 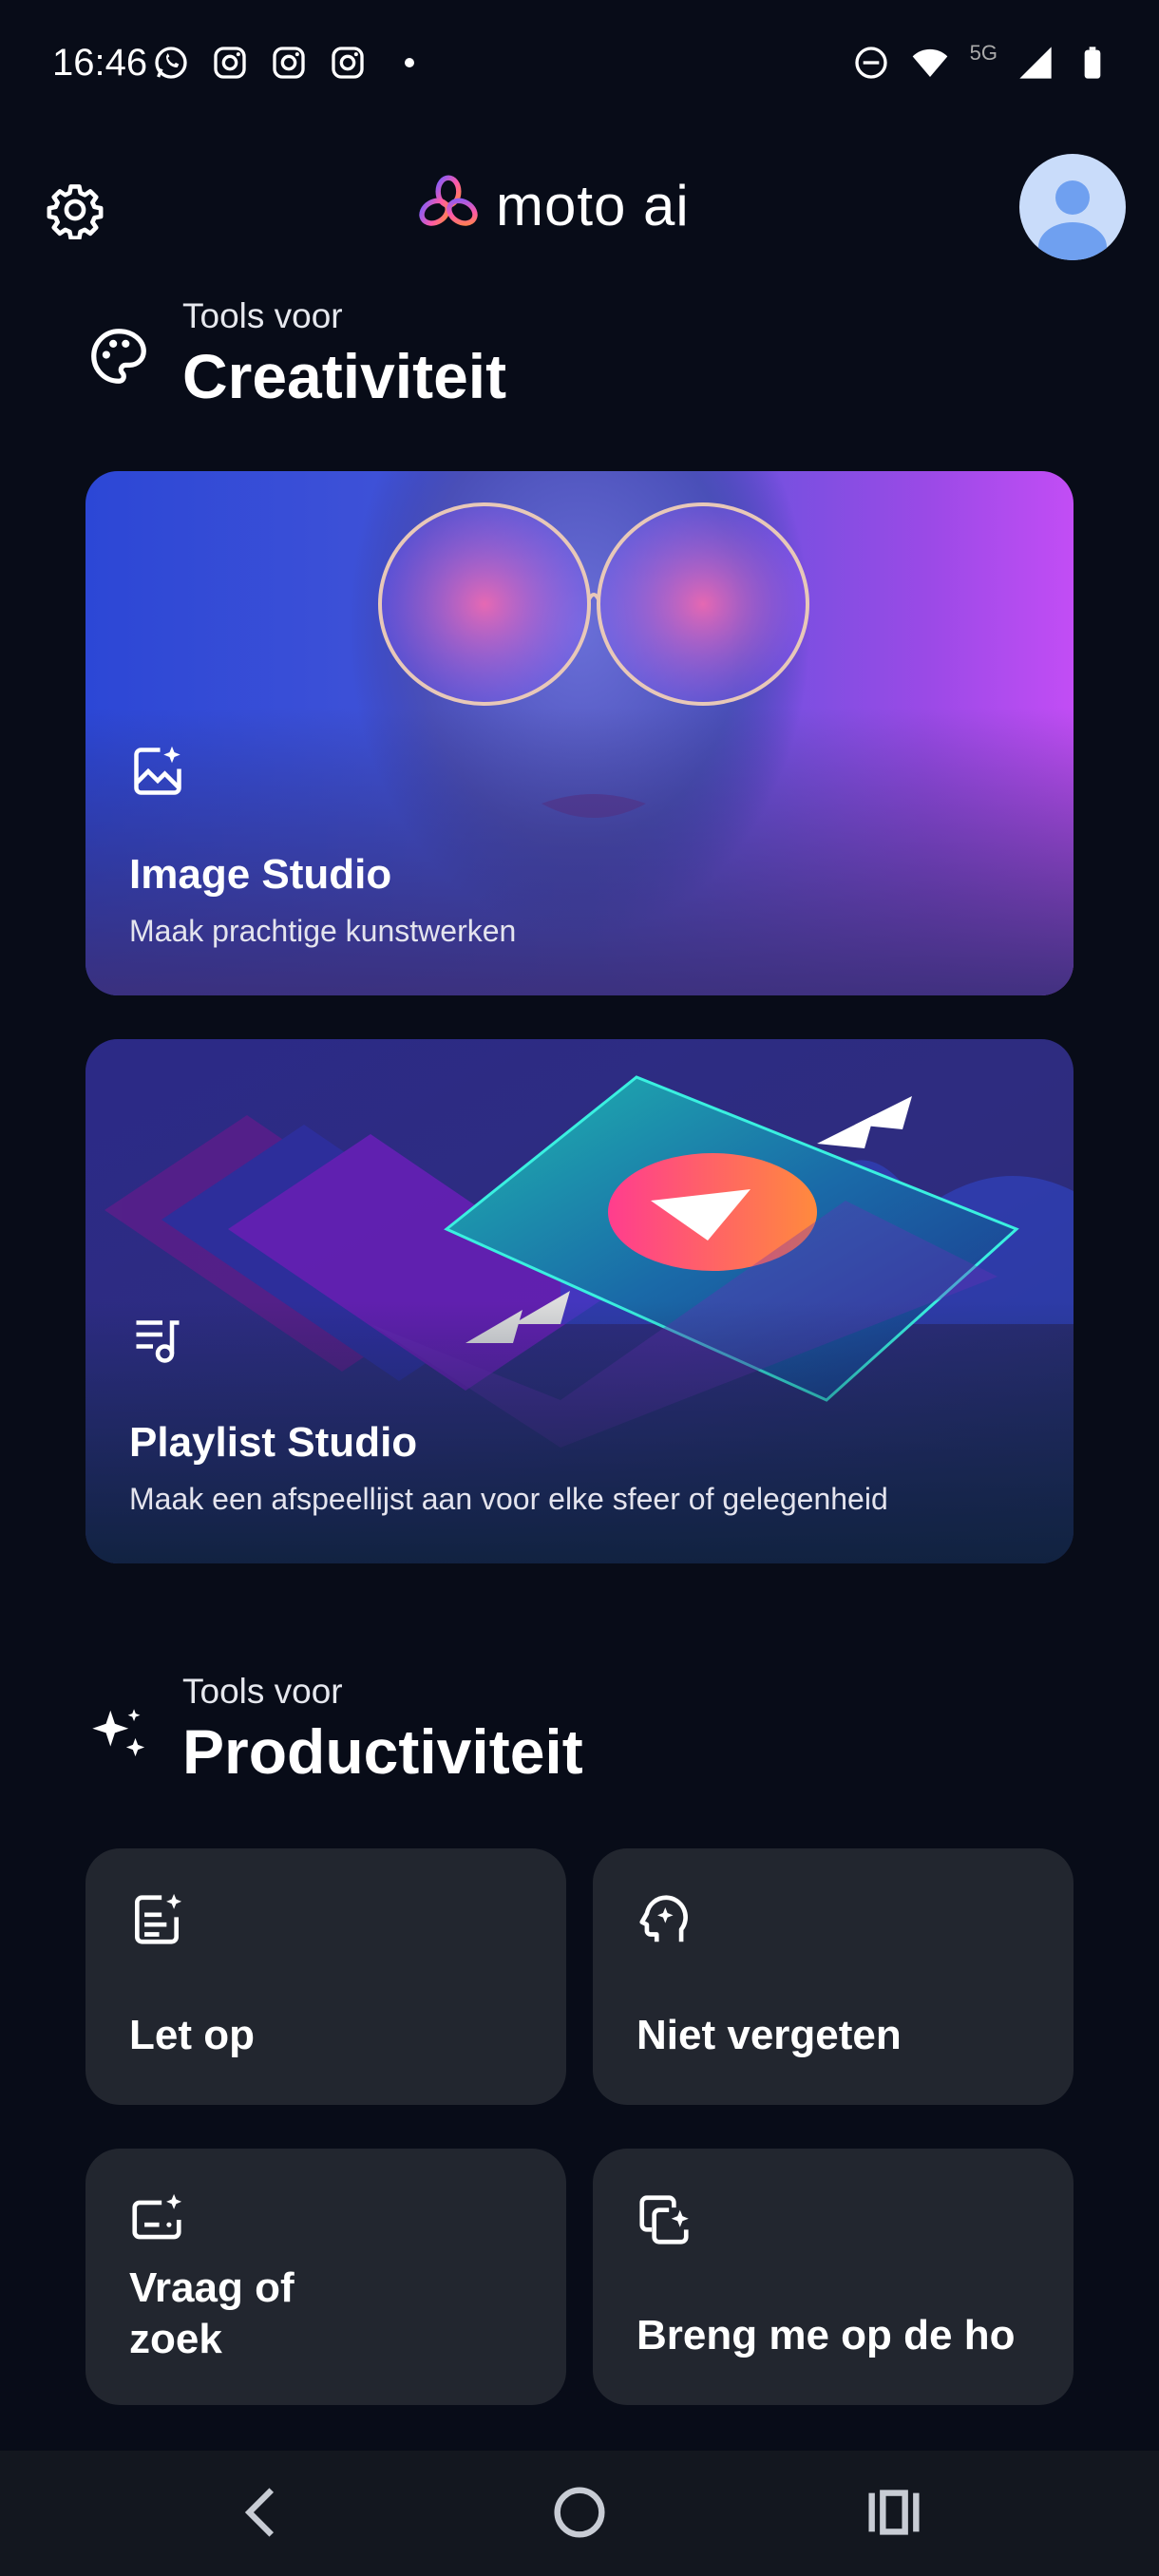 I want to click on avatar, so click(x=1072, y=207).